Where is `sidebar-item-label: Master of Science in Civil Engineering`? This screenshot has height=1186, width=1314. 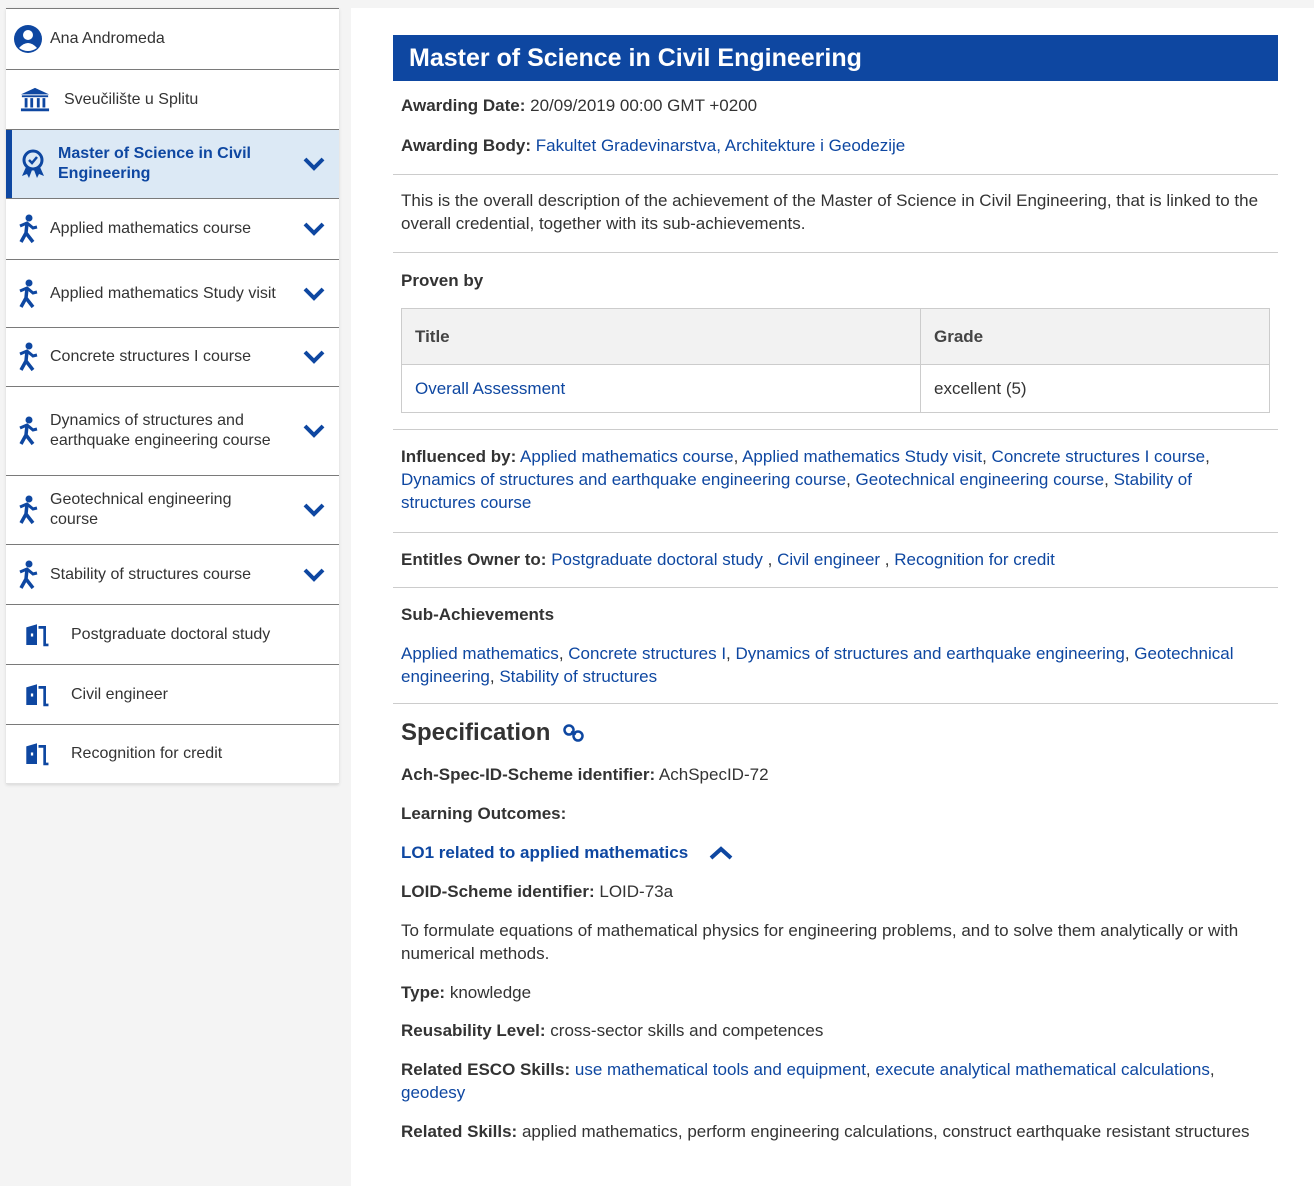
sidebar-item-label: Master of Science in Civil Engineering is located at coordinates (154, 163).